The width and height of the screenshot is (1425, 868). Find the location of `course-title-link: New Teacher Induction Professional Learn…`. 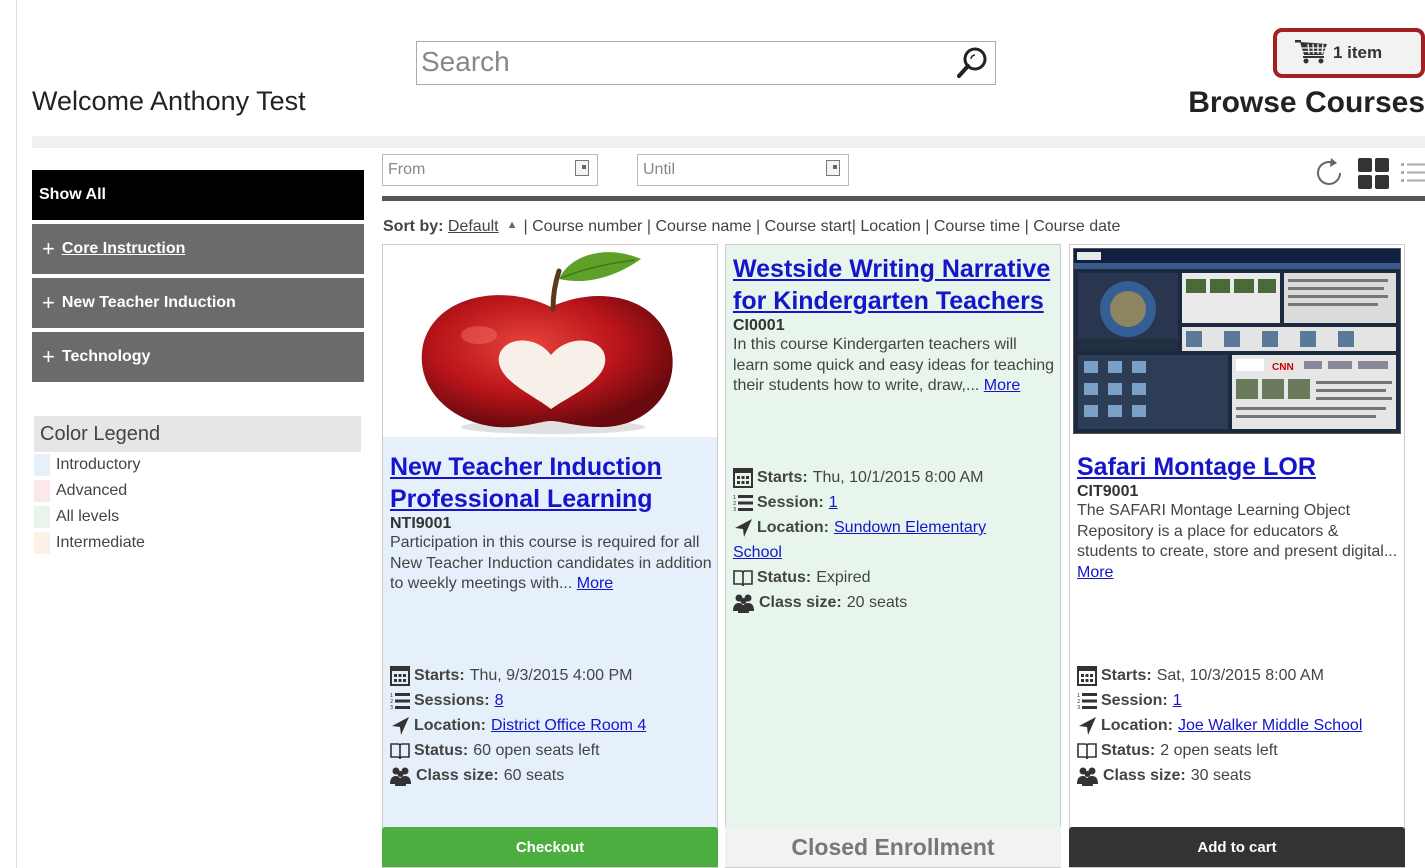

course-title-link: New Teacher Induction Professional Learn… is located at coordinates (551, 483).